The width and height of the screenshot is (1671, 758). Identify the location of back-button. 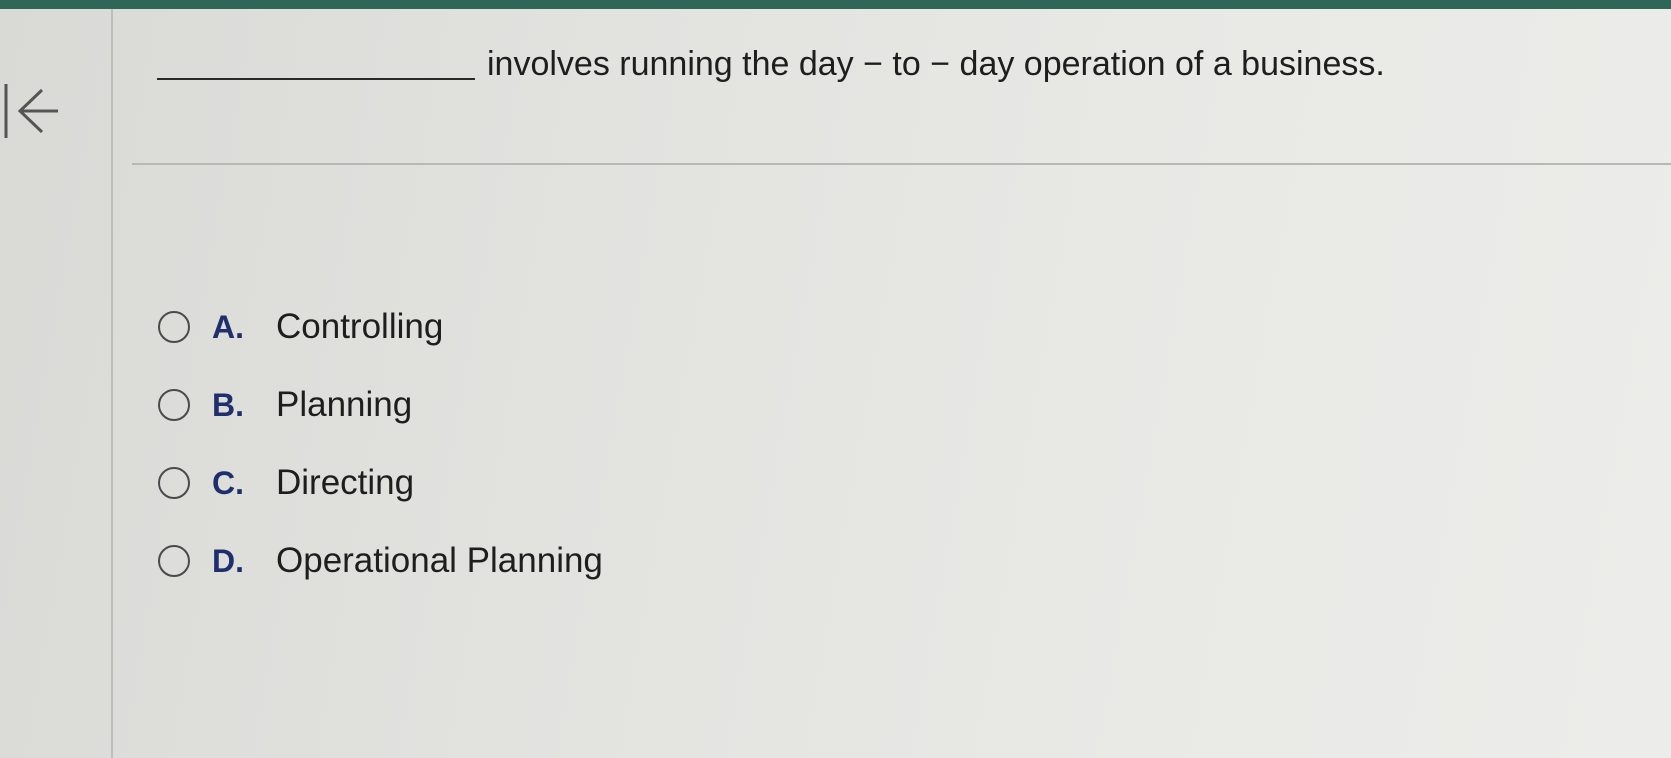
(30, 112).